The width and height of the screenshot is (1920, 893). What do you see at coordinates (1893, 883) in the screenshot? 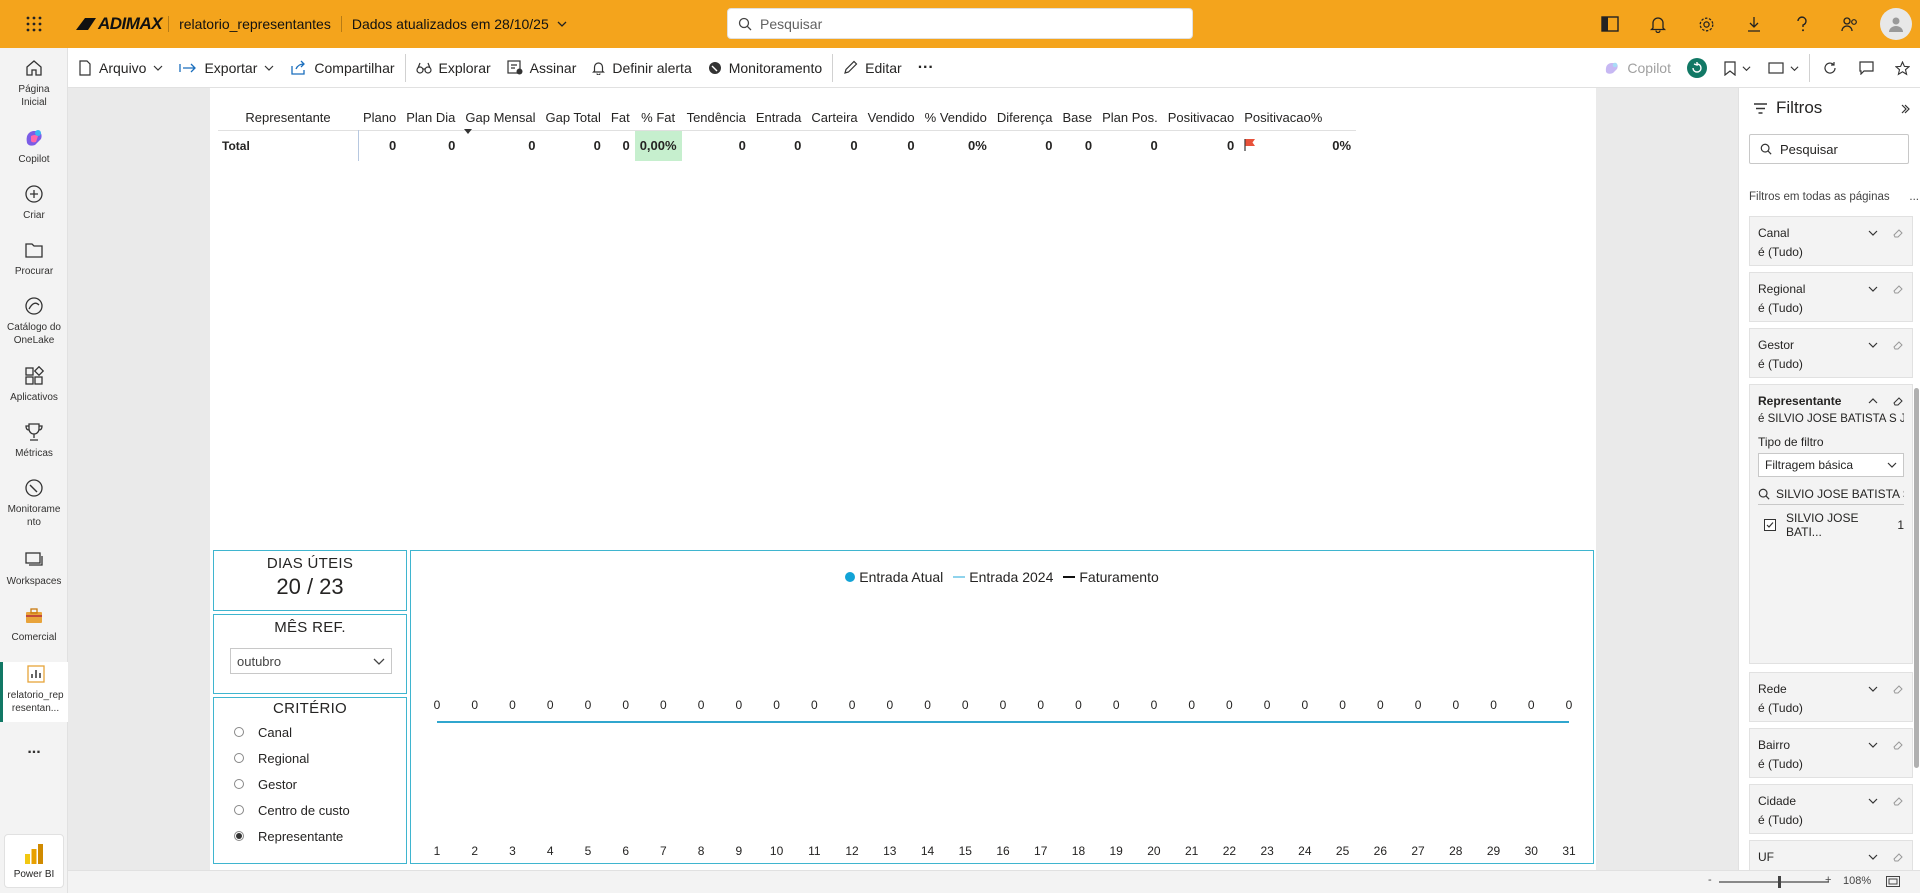
I see `fit-page-button` at bounding box center [1893, 883].